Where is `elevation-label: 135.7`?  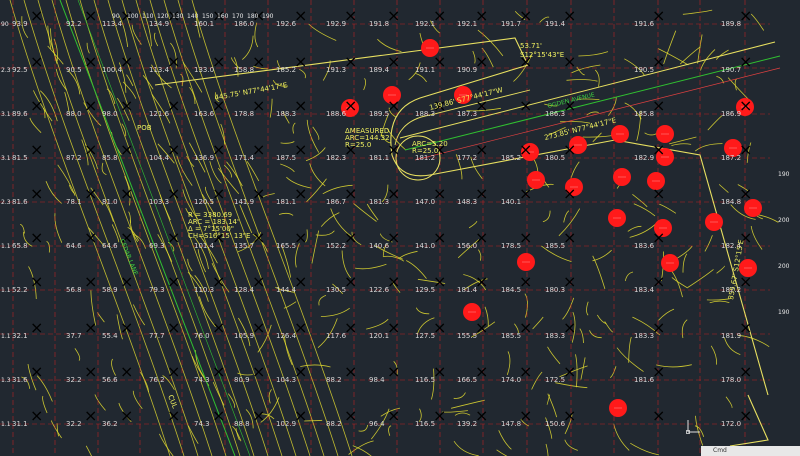 elevation-label: 135.7 is located at coordinates (244, 246).